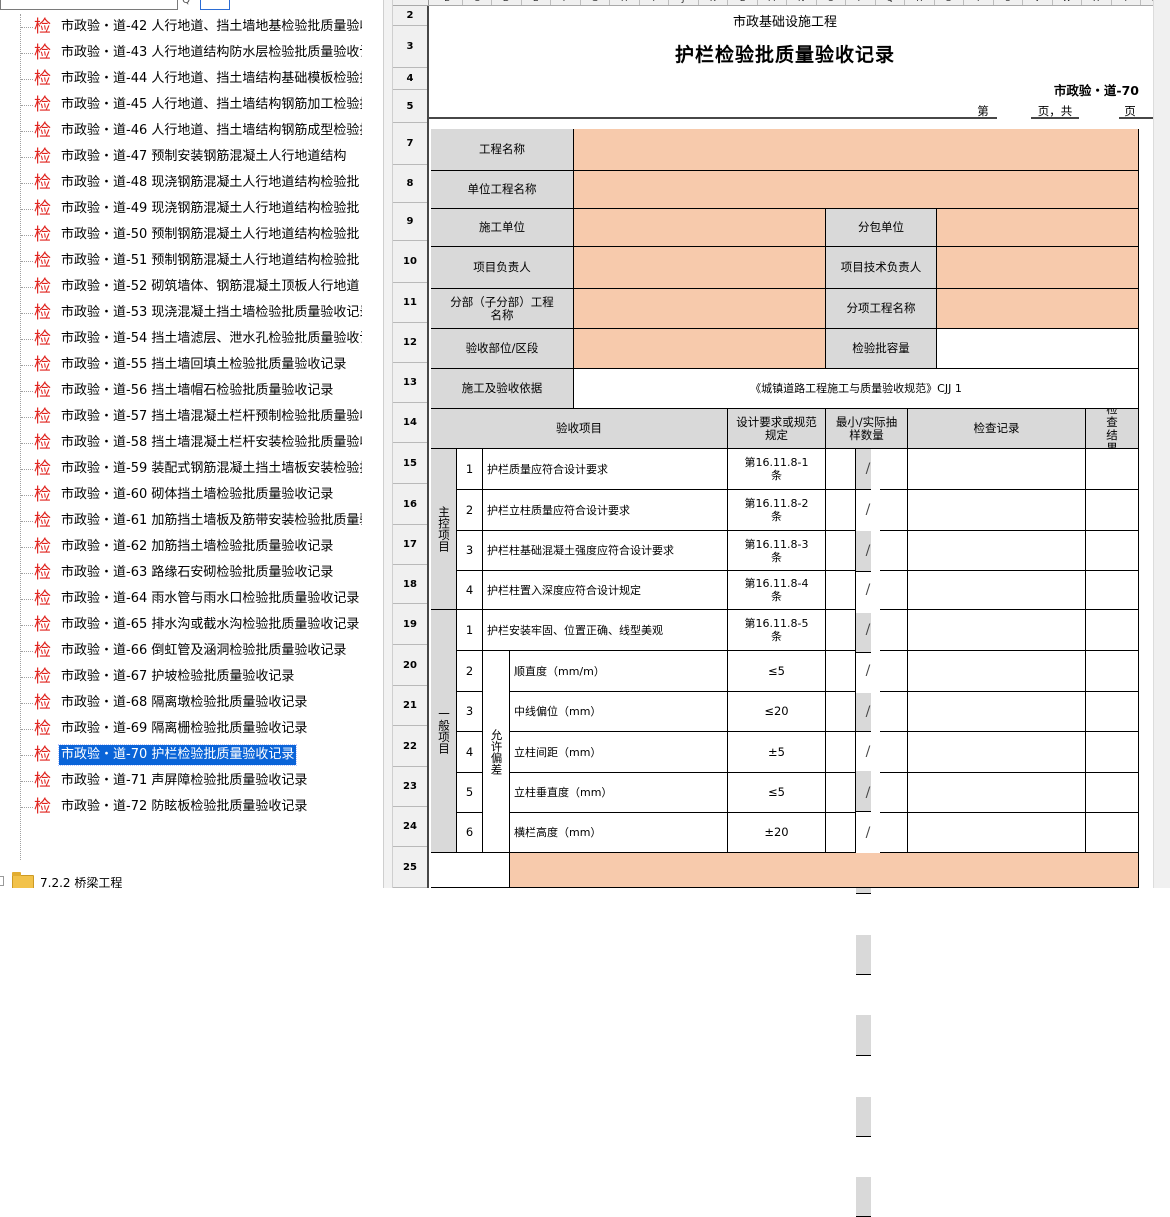 The height and width of the screenshot is (1217, 1170). What do you see at coordinates (1014, 111) in the screenshot?
I see `page-current-input` at bounding box center [1014, 111].